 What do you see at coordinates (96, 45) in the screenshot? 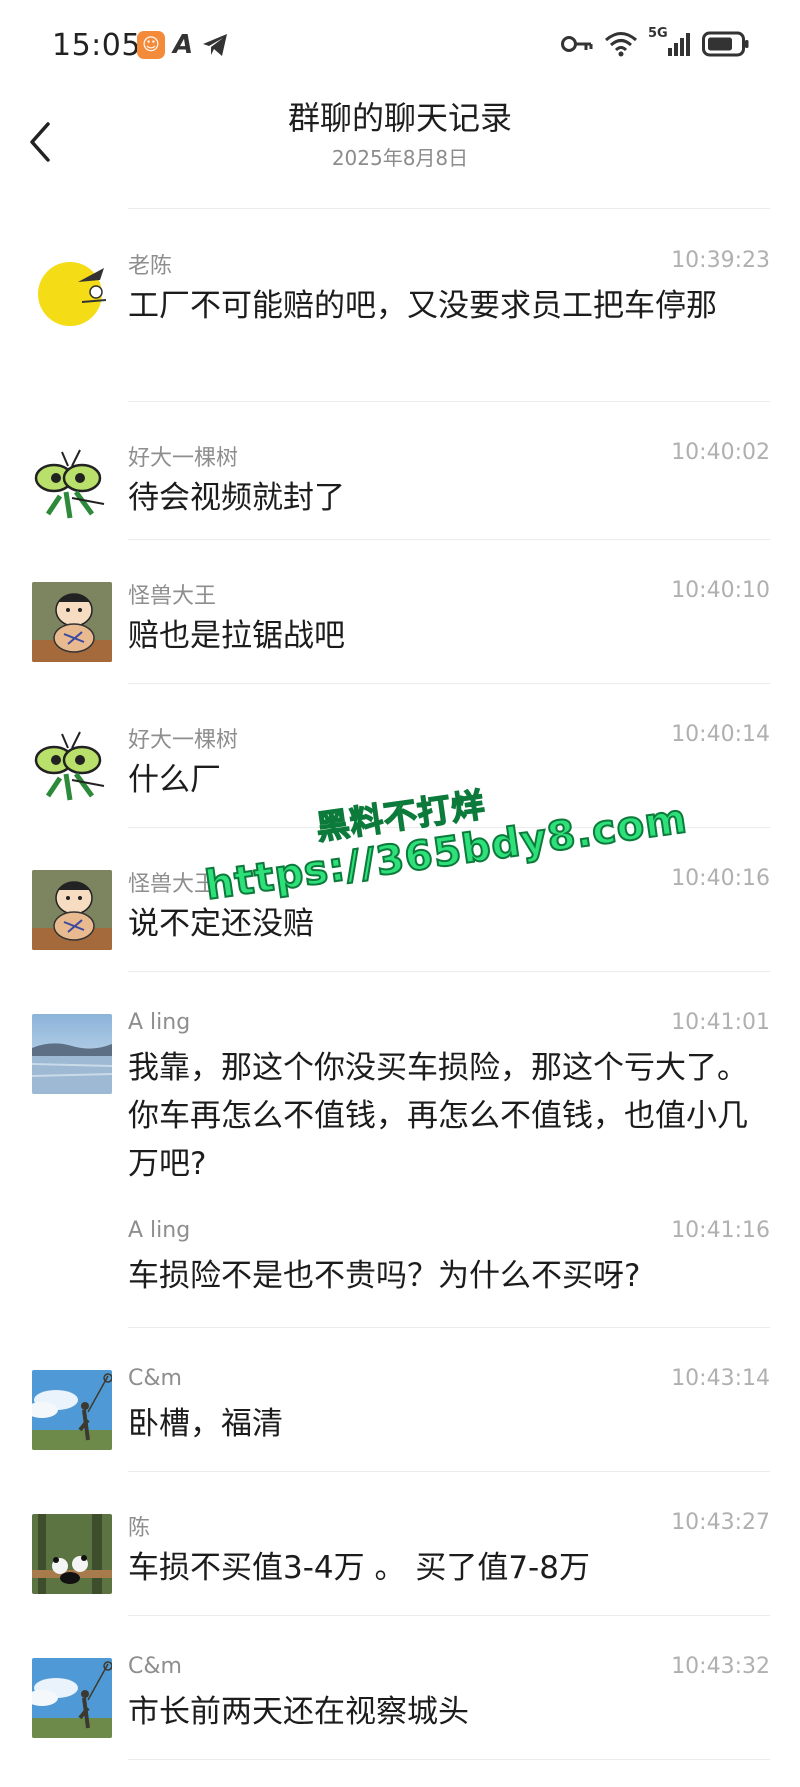
I see `status-time: 15:05` at bounding box center [96, 45].